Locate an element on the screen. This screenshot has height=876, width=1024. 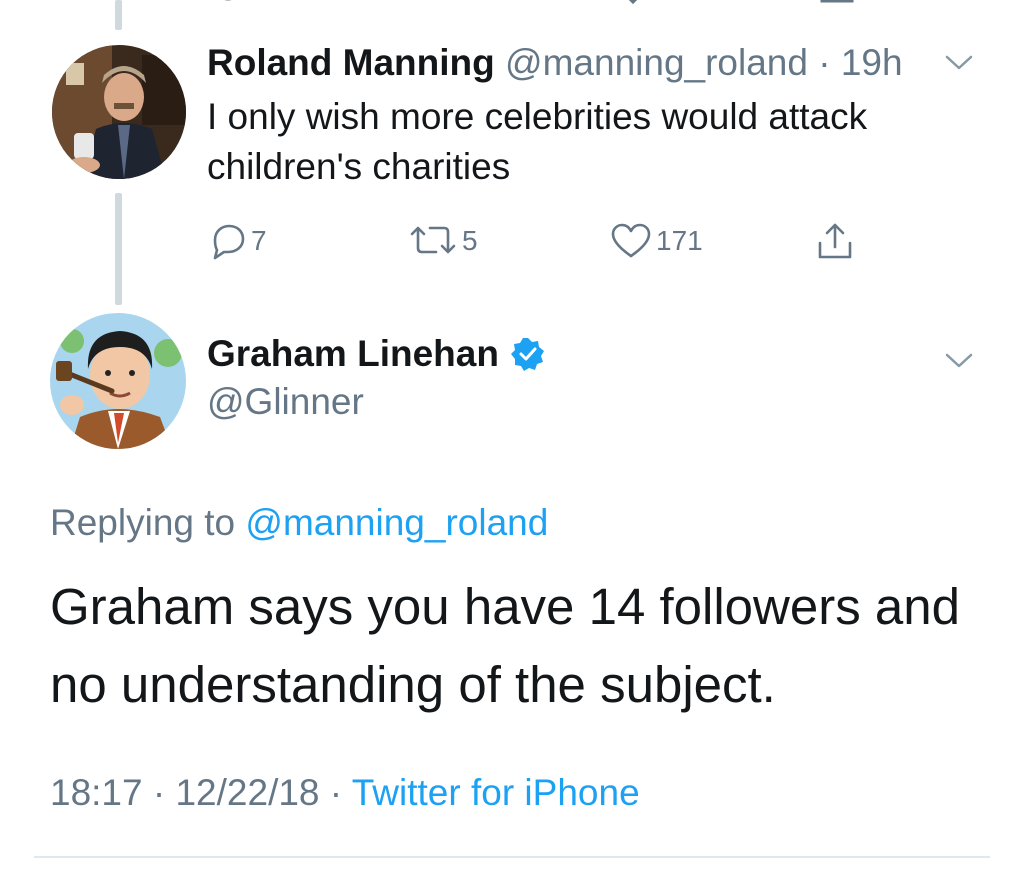
share-icon is located at coordinates (835, 241).